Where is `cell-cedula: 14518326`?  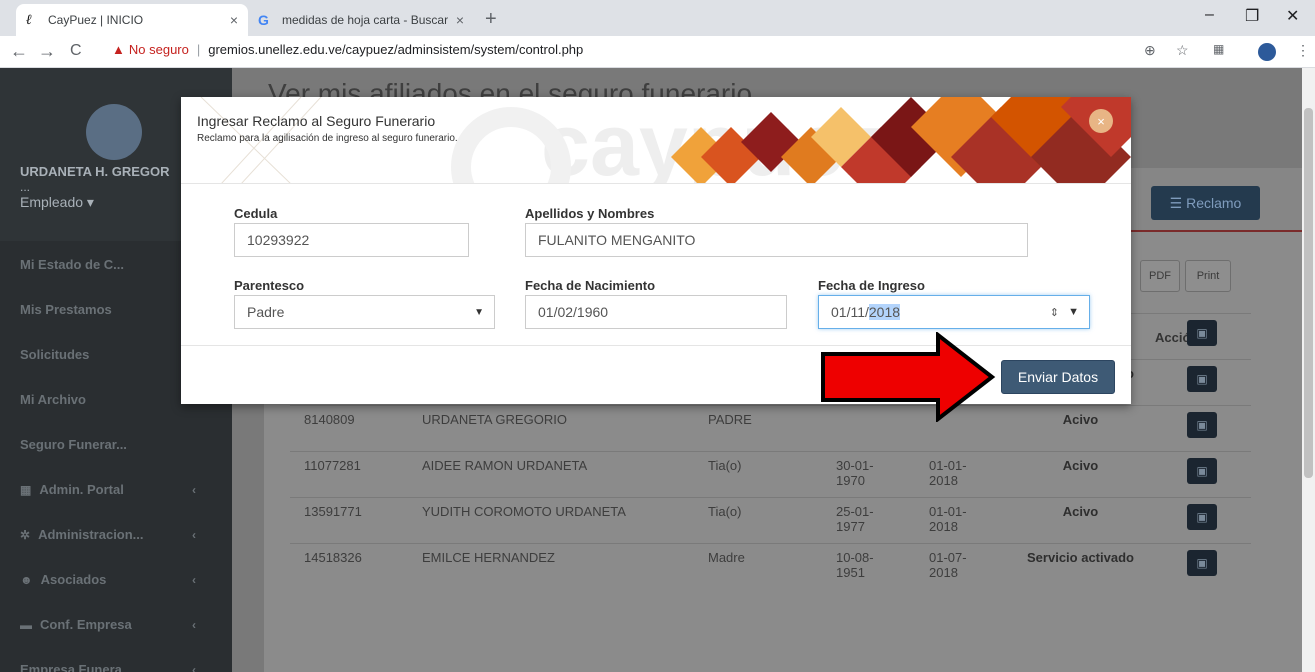
cell-cedula: 14518326 is located at coordinates (349, 566).